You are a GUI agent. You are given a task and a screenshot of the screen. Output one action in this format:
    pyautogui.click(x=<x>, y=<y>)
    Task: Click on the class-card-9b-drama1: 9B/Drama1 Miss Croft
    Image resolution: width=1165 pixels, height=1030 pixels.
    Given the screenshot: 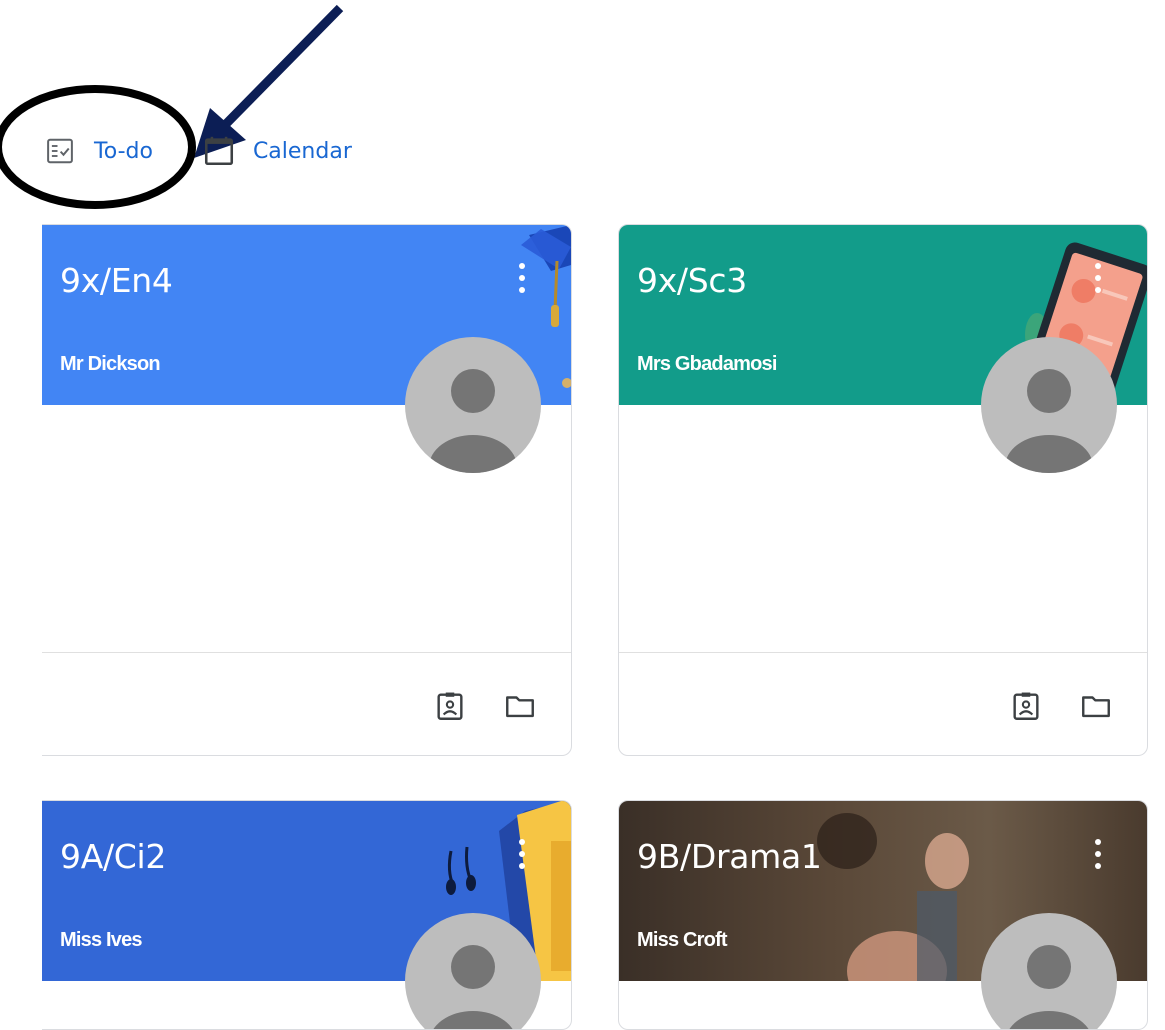 What is the action you would take?
    pyautogui.click(x=883, y=915)
    